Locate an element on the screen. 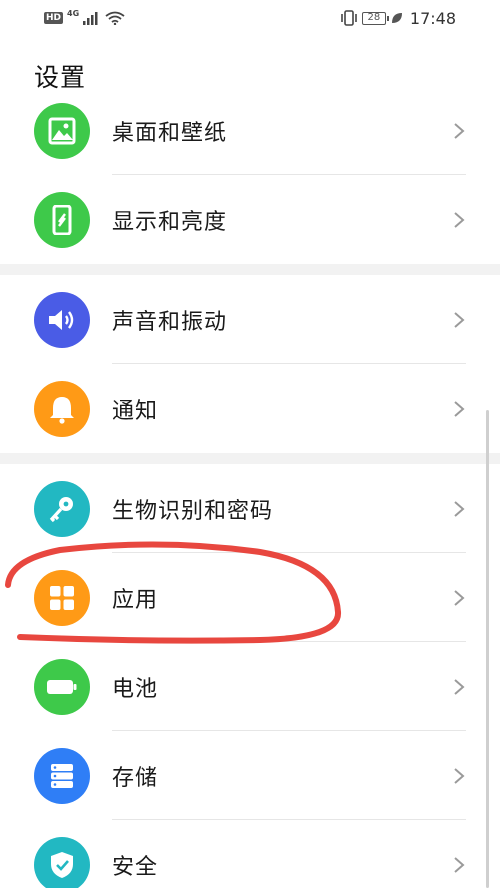 The height and width of the screenshot is (888, 500). status-right: 28 17:48 is located at coordinates (398, 18).